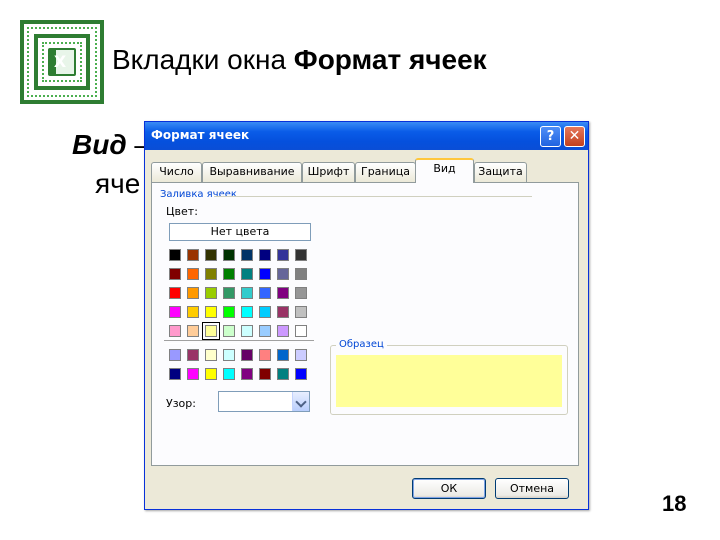 This screenshot has width=720, height=540. I want to click on close-button: ✕, so click(574, 136).